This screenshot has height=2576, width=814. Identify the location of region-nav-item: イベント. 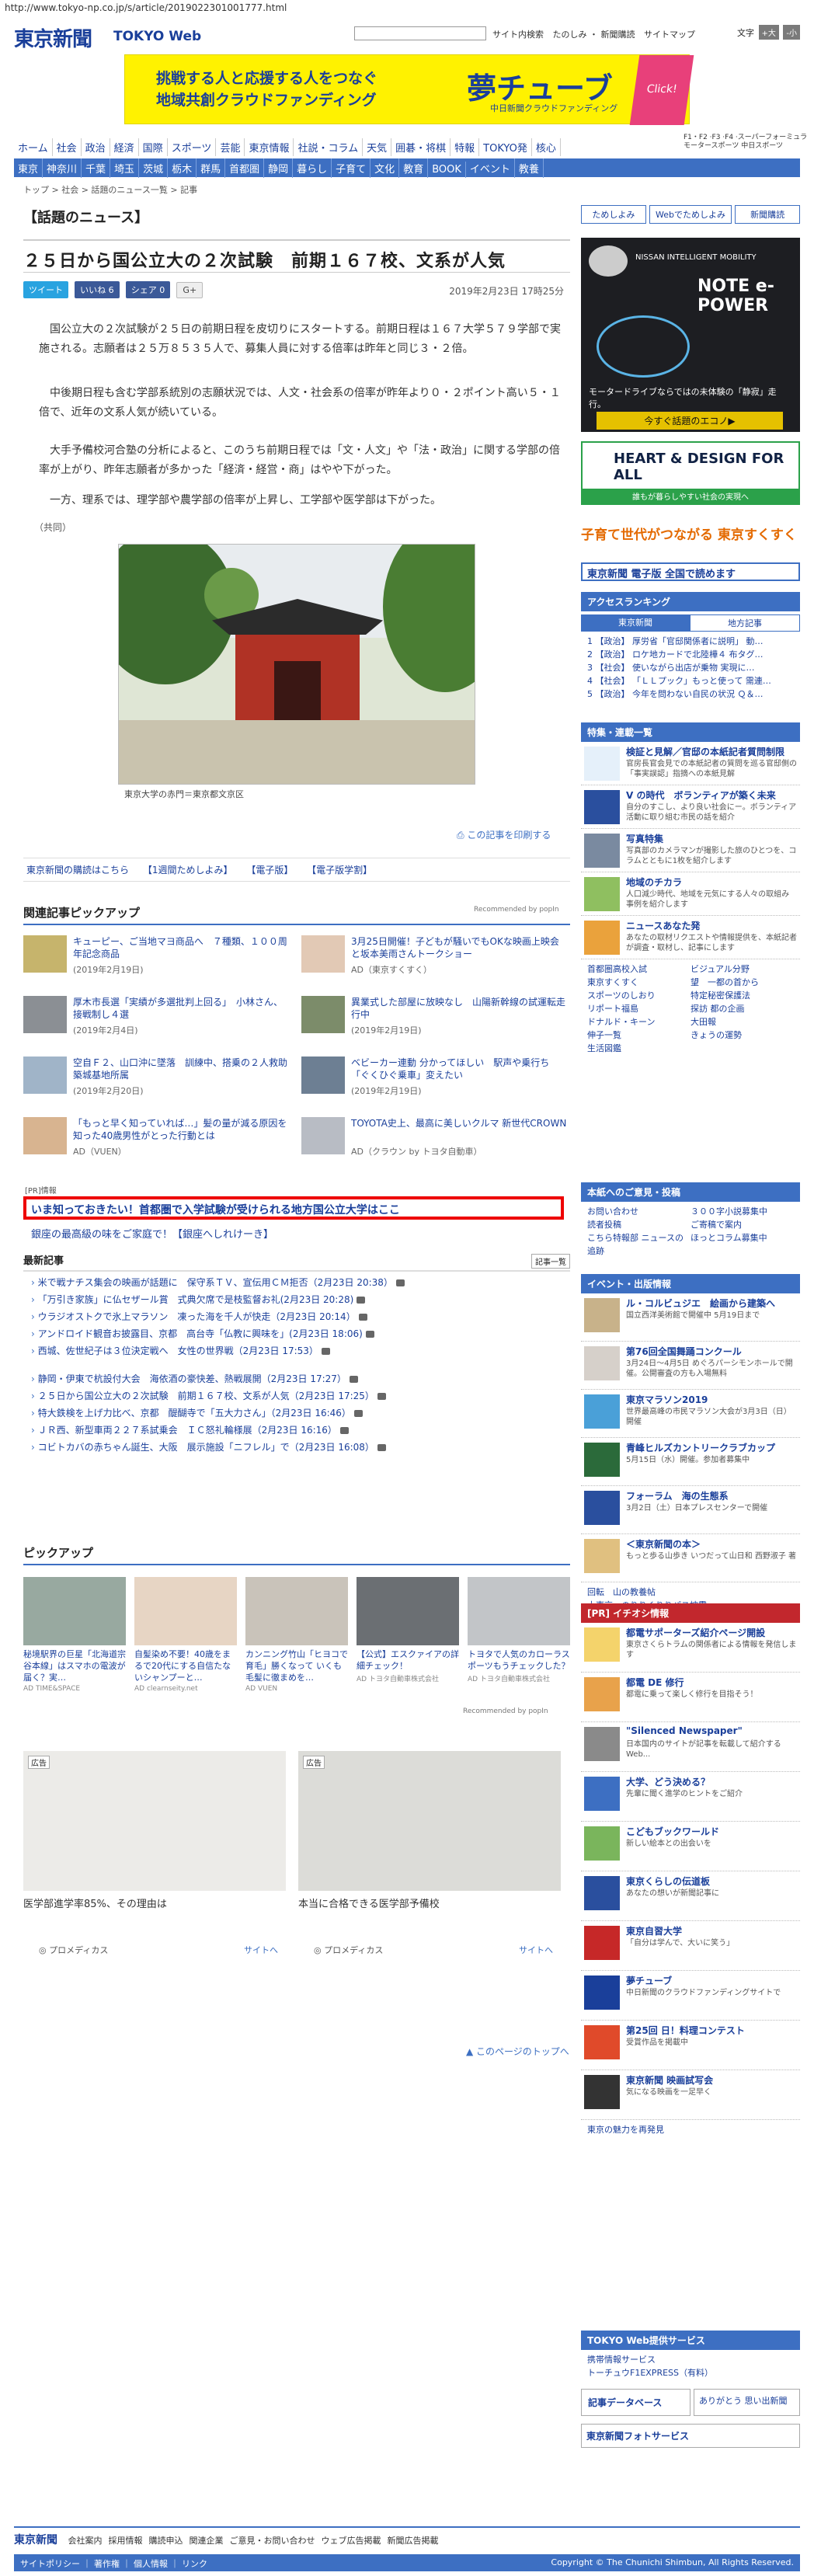
(490, 168).